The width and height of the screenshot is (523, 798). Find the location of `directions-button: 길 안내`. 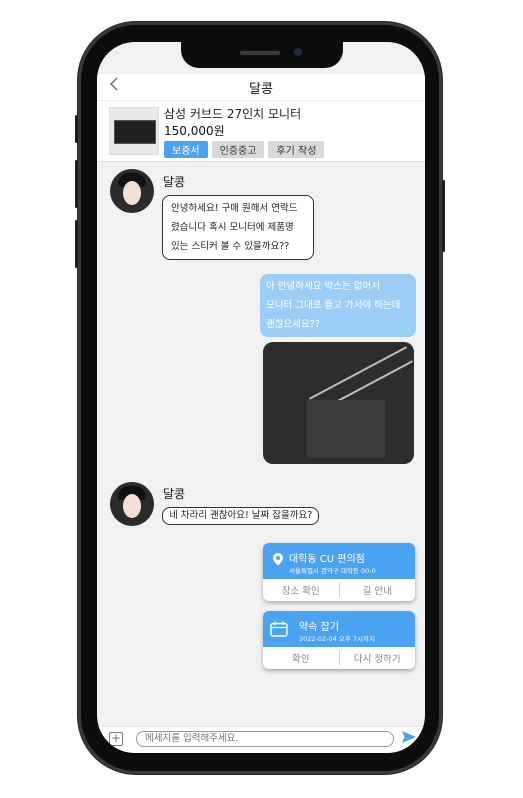

directions-button: 길 안내 is located at coordinates (378, 590).